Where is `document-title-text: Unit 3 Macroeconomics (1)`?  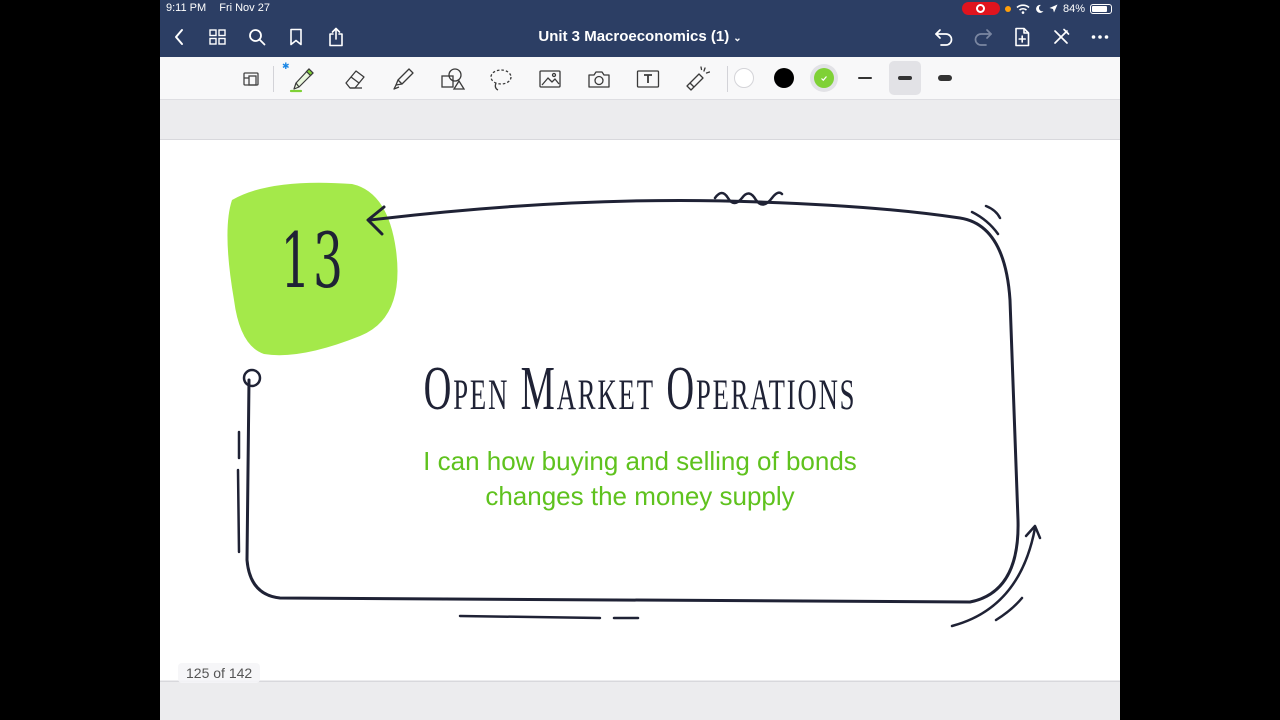 document-title-text: Unit 3 Macroeconomics (1) is located at coordinates (634, 36).